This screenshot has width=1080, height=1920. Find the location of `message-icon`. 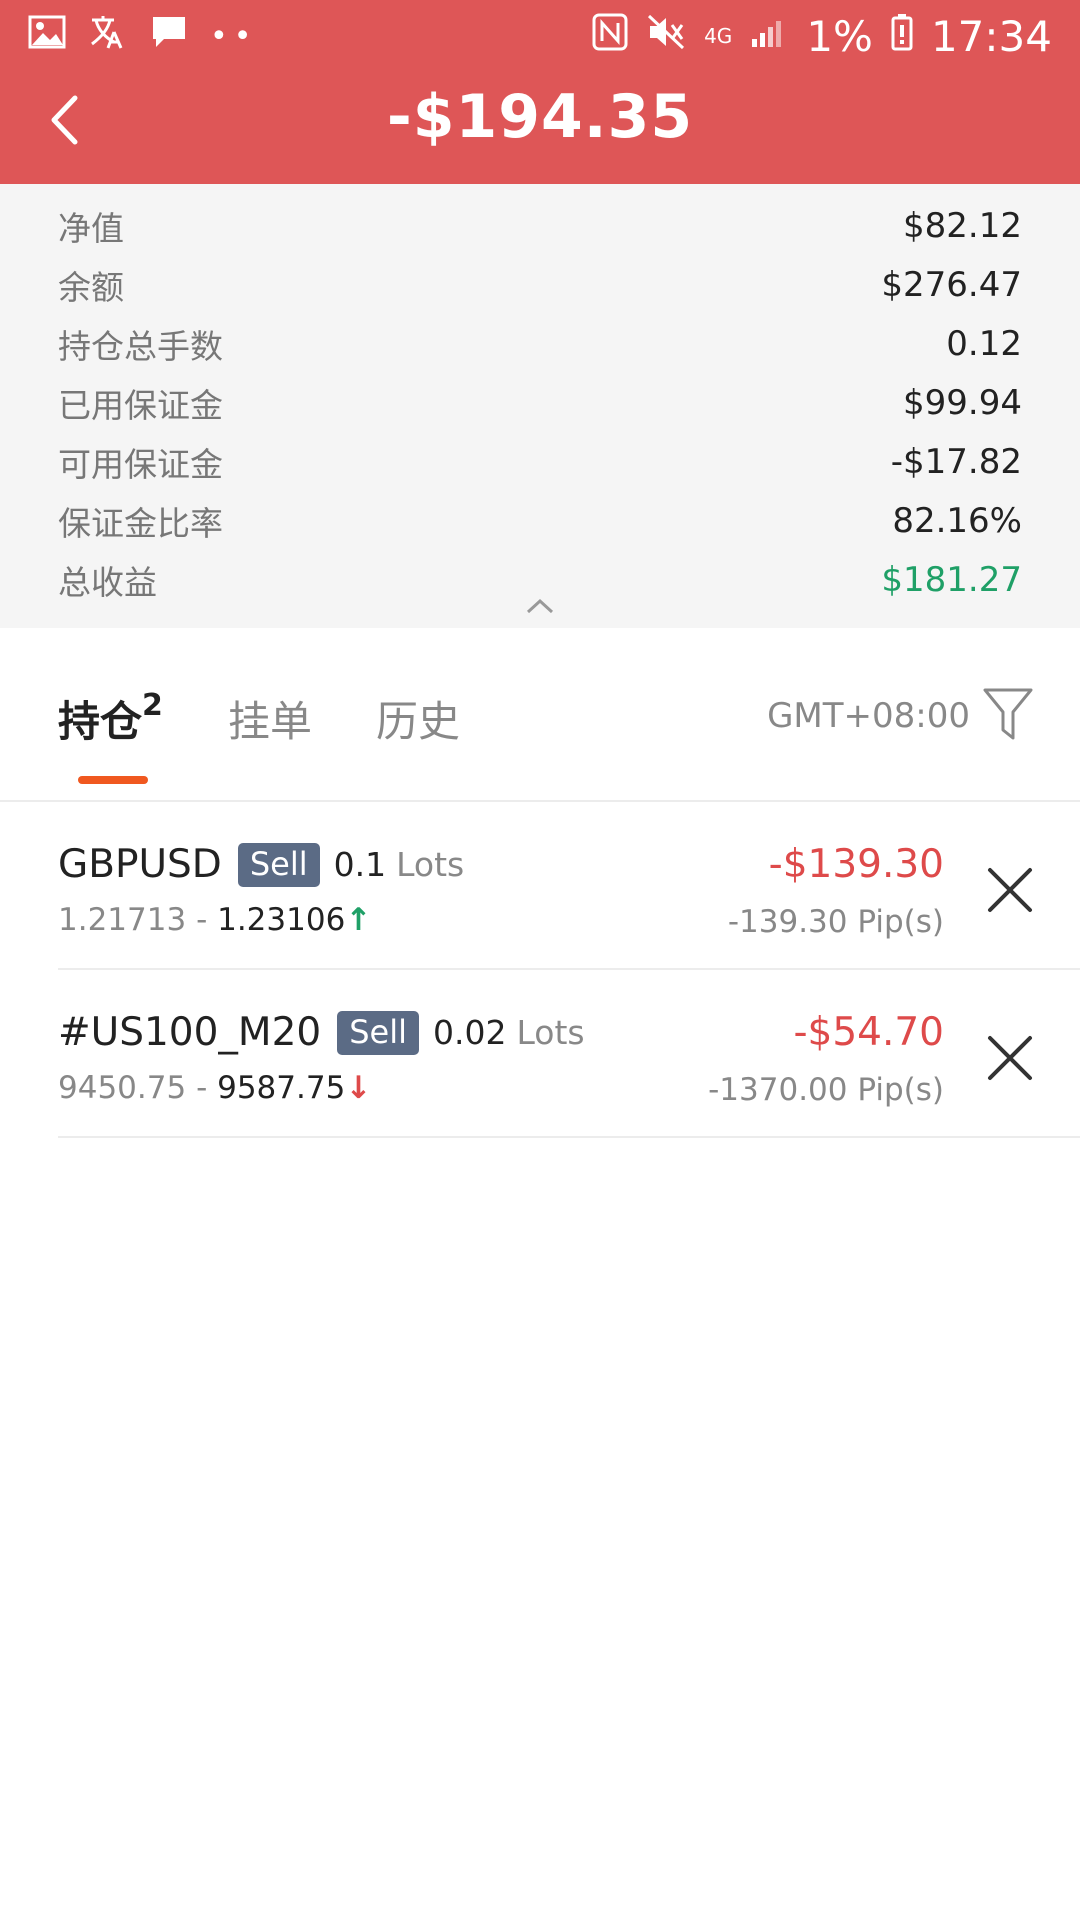

message-icon is located at coordinates (169, 36).